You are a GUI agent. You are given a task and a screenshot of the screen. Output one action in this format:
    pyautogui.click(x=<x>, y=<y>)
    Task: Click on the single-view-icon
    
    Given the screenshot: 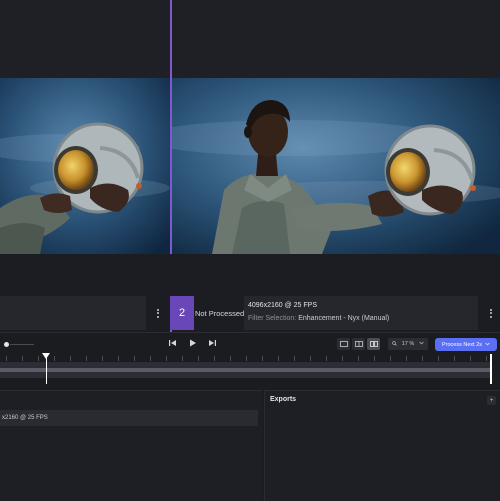 What is the action you would take?
    pyautogui.click(x=343, y=344)
    